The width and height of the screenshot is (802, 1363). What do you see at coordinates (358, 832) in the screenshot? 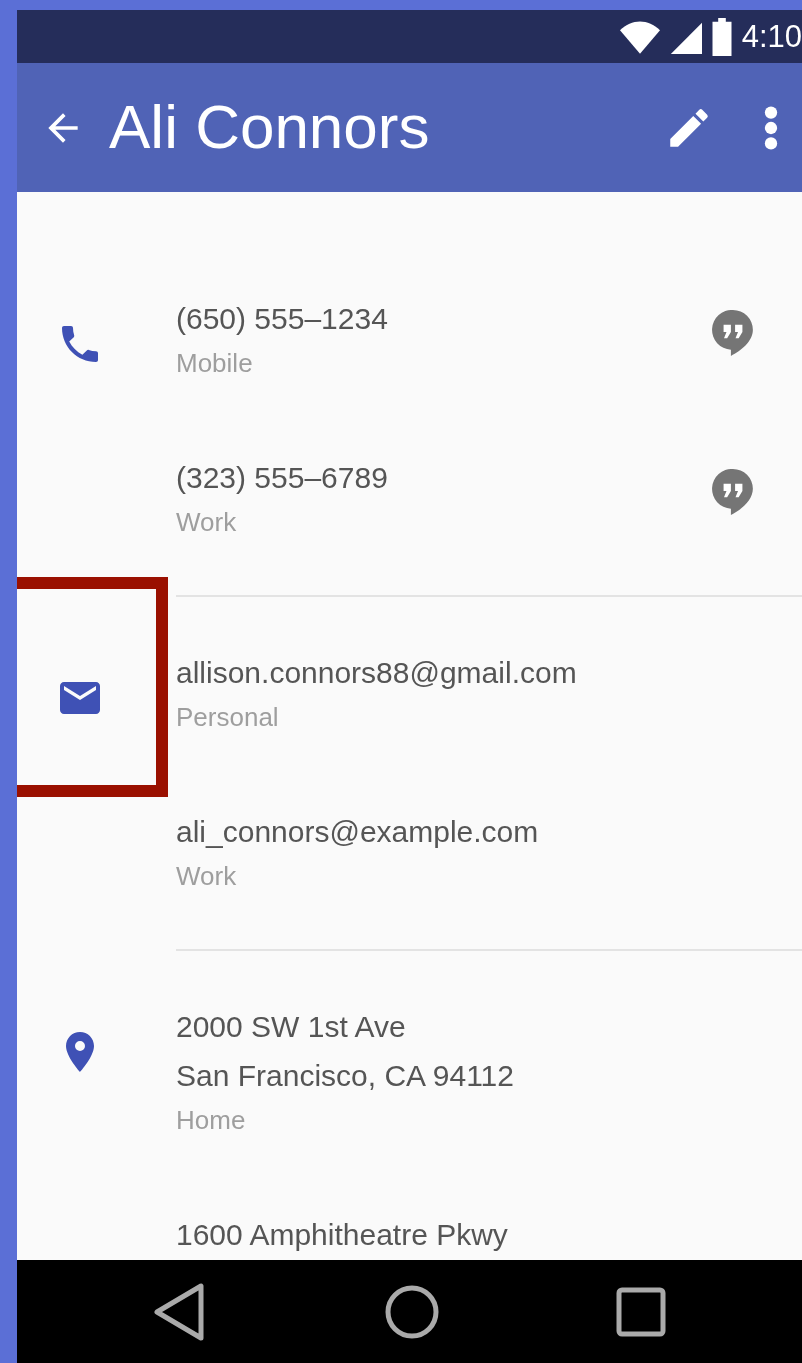
I see `contact-detail: ali_connors@example.com` at bounding box center [358, 832].